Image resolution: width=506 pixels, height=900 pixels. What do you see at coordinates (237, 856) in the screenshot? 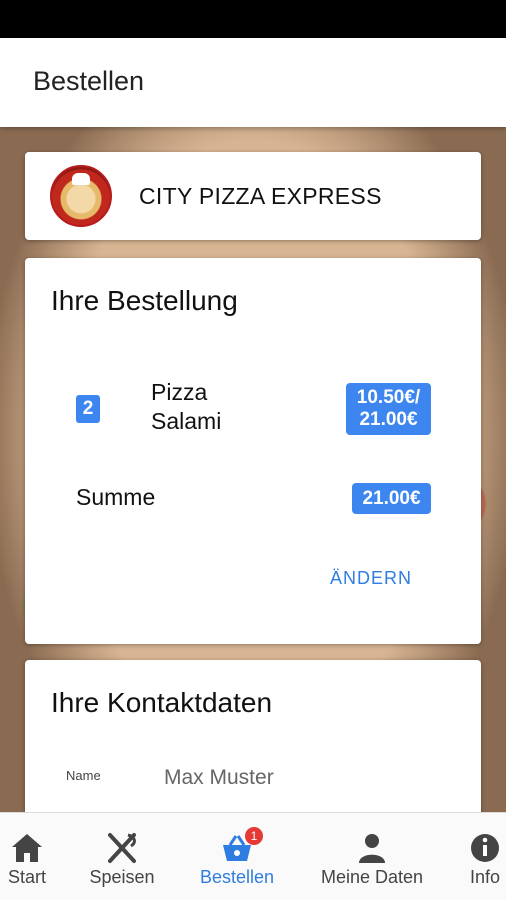
I see `nav-item-bestellen: 1 Bestellen` at bounding box center [237, 856].